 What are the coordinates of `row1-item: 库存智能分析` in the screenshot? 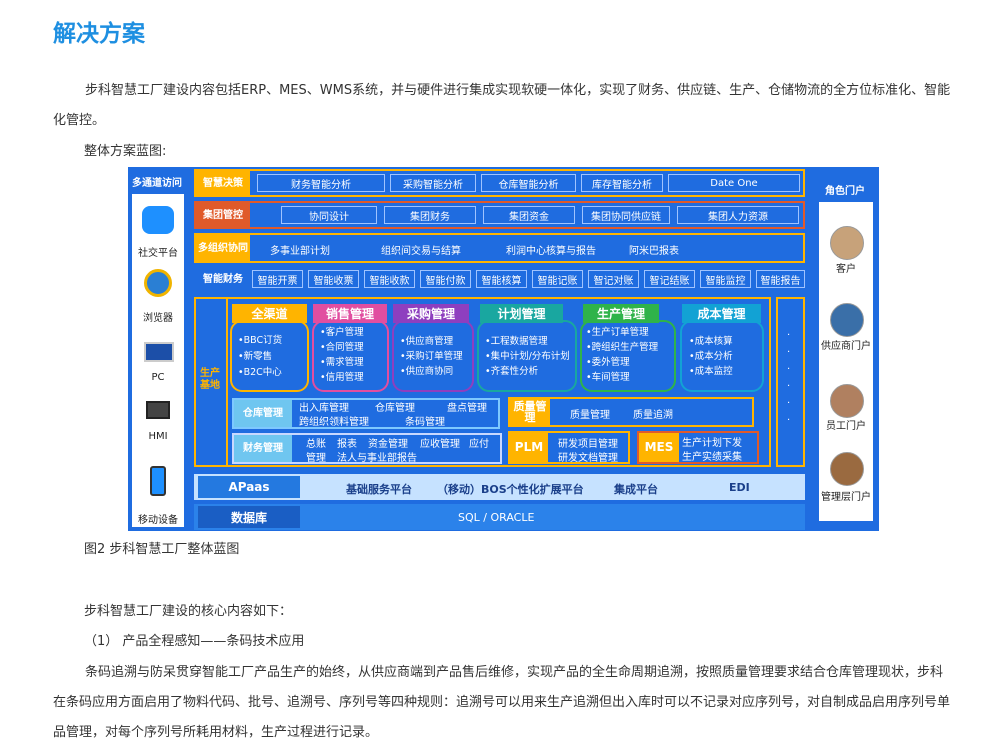 It's located at (622, 183).